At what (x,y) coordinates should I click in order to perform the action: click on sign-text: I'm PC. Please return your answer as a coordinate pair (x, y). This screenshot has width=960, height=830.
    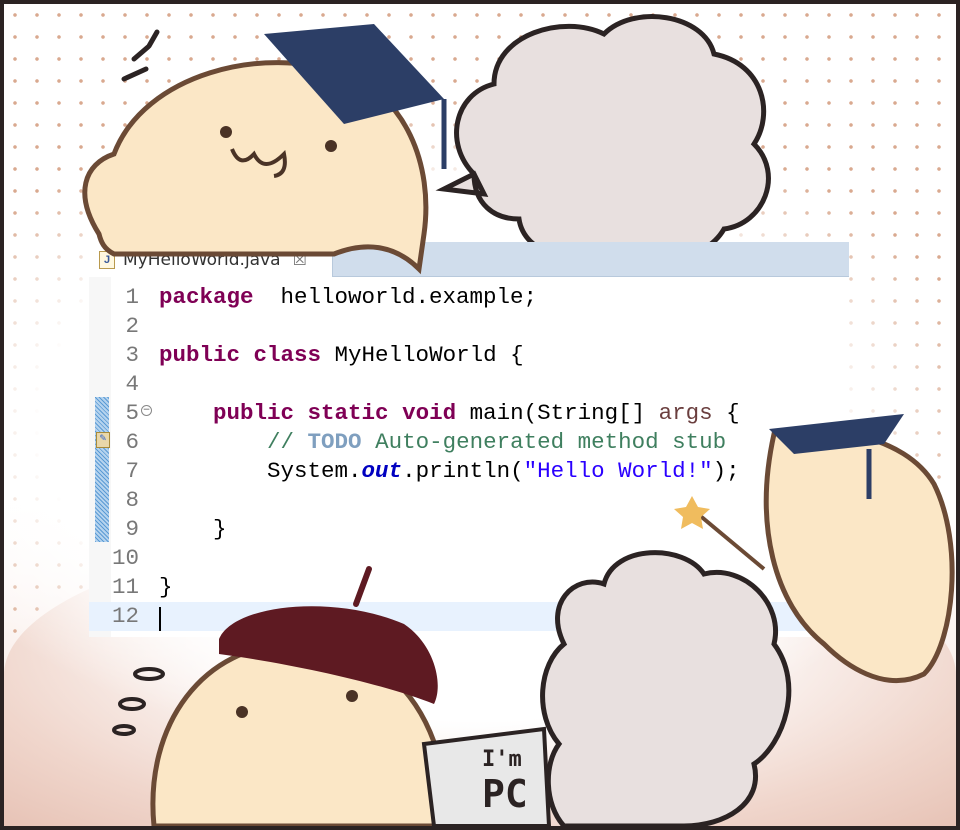
    Looking at the image, I should click on (505, 780).